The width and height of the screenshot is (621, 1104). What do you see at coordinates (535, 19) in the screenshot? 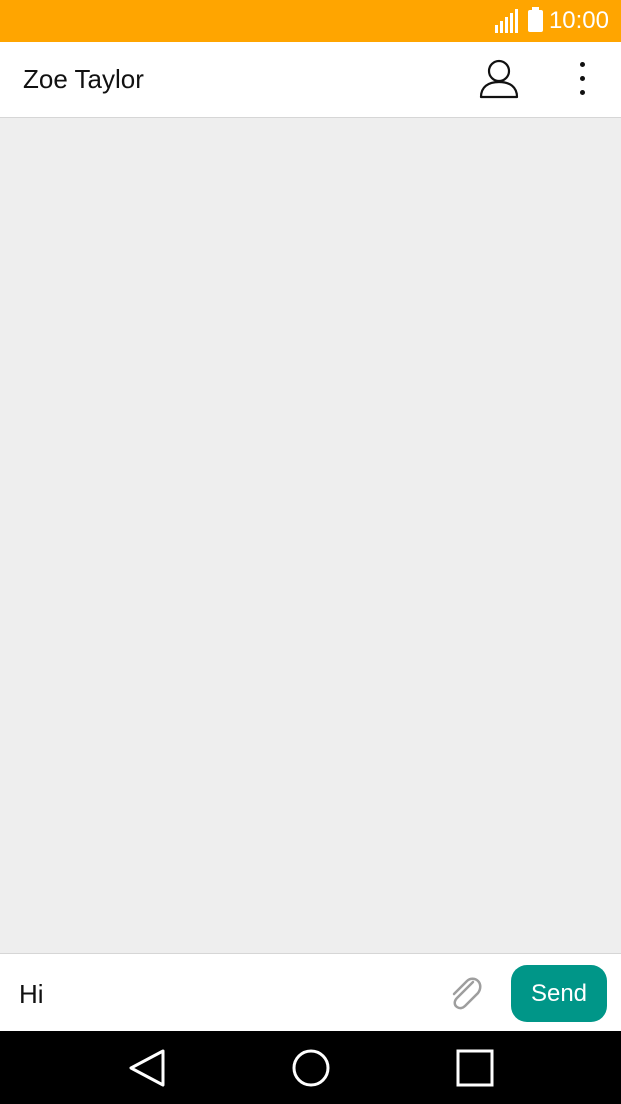
I see `battery-icon` at bounding box center [535, 19].